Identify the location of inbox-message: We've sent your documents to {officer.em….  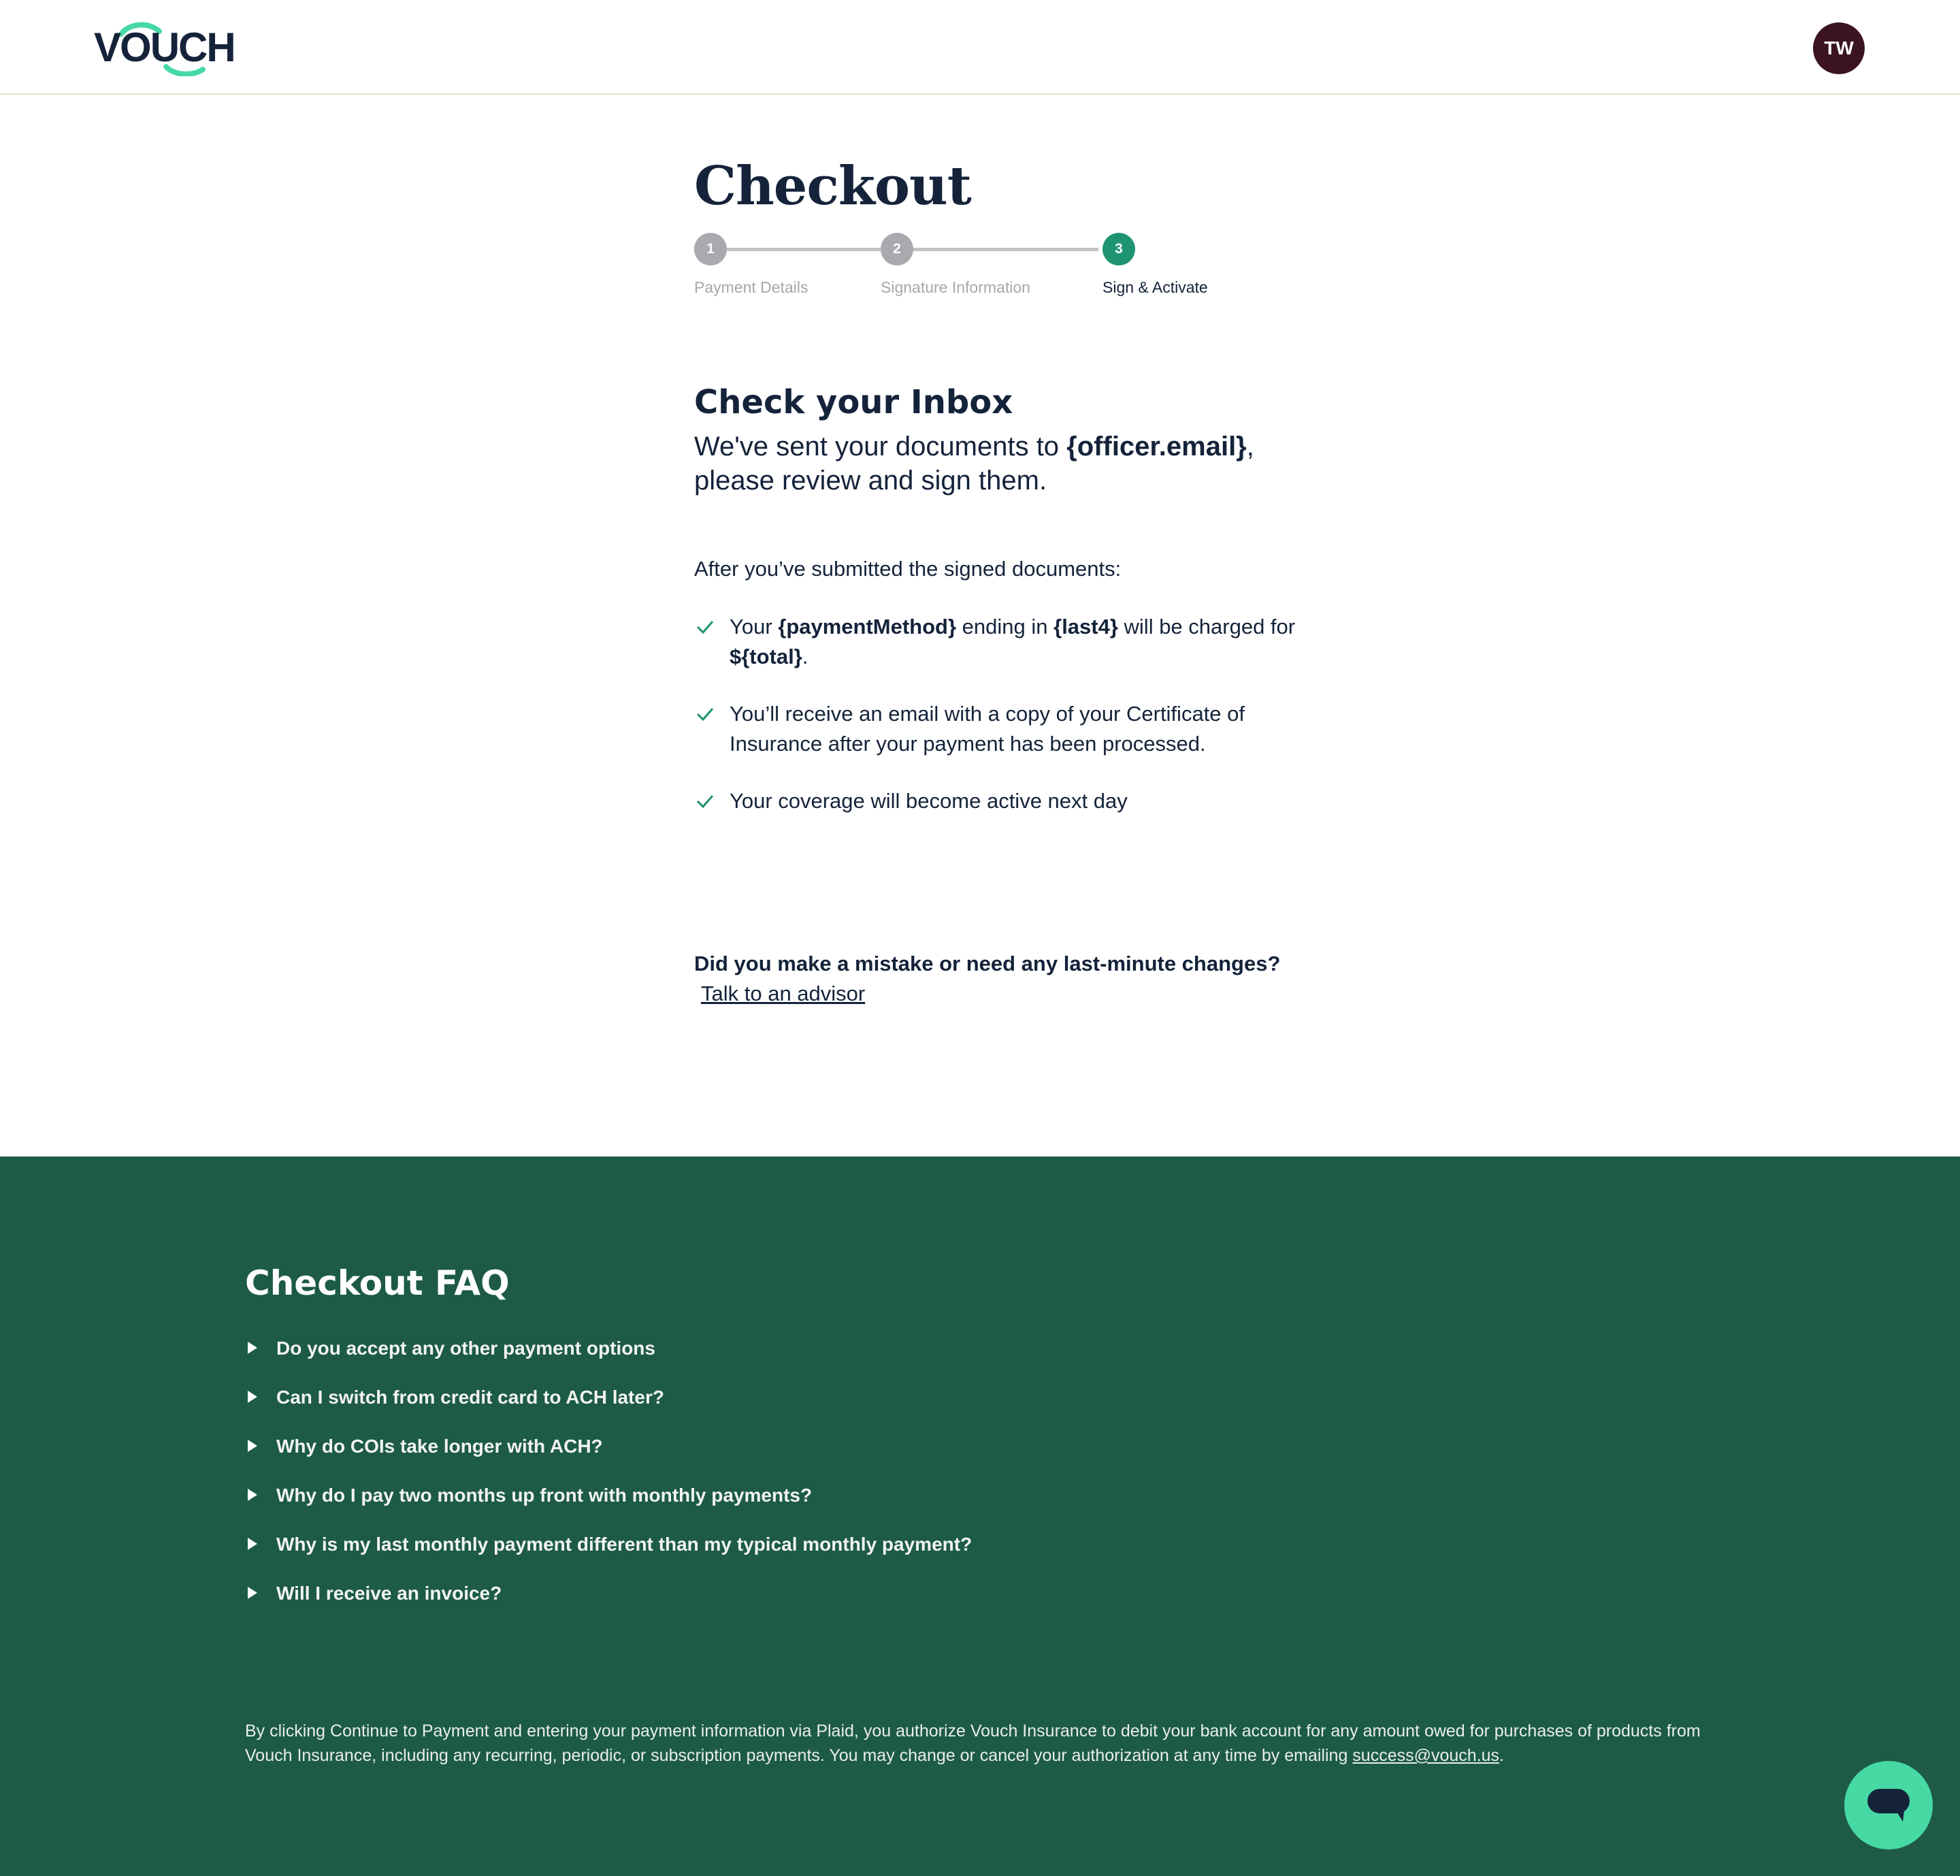
(1000, 464).